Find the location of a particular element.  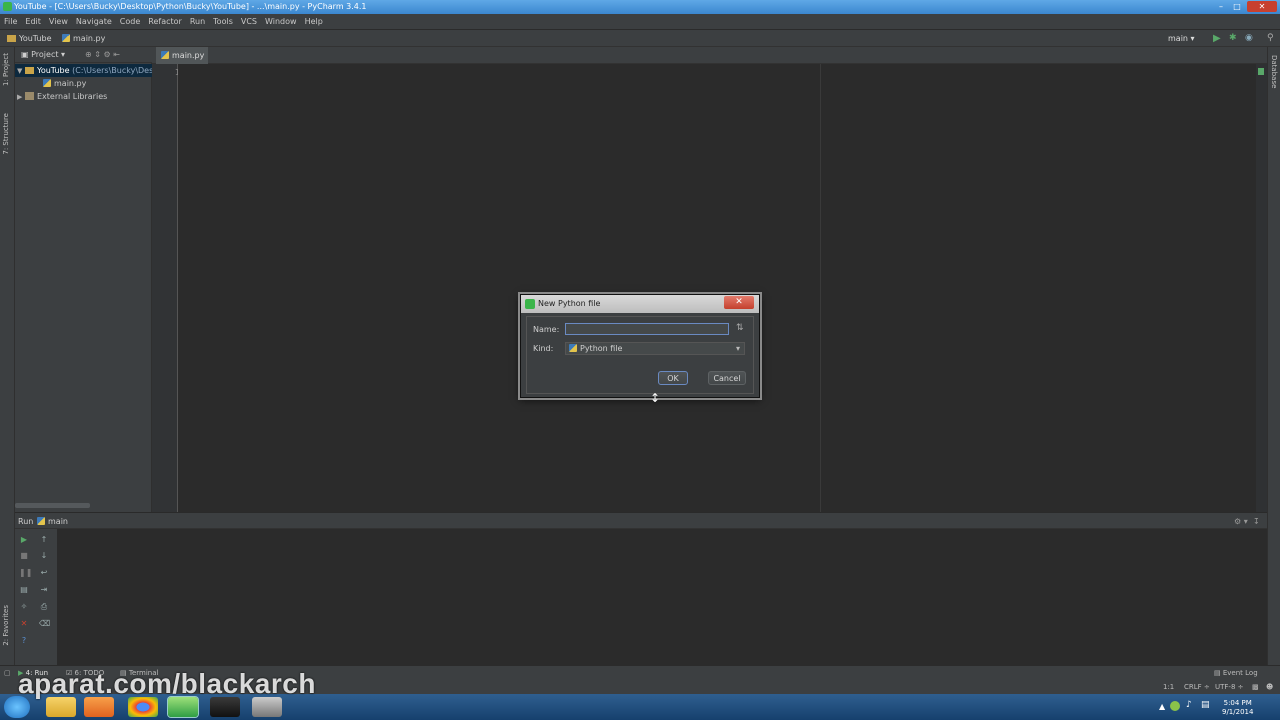

tool-tab-structure: 7: Structure is located at coordinates (6, 134).